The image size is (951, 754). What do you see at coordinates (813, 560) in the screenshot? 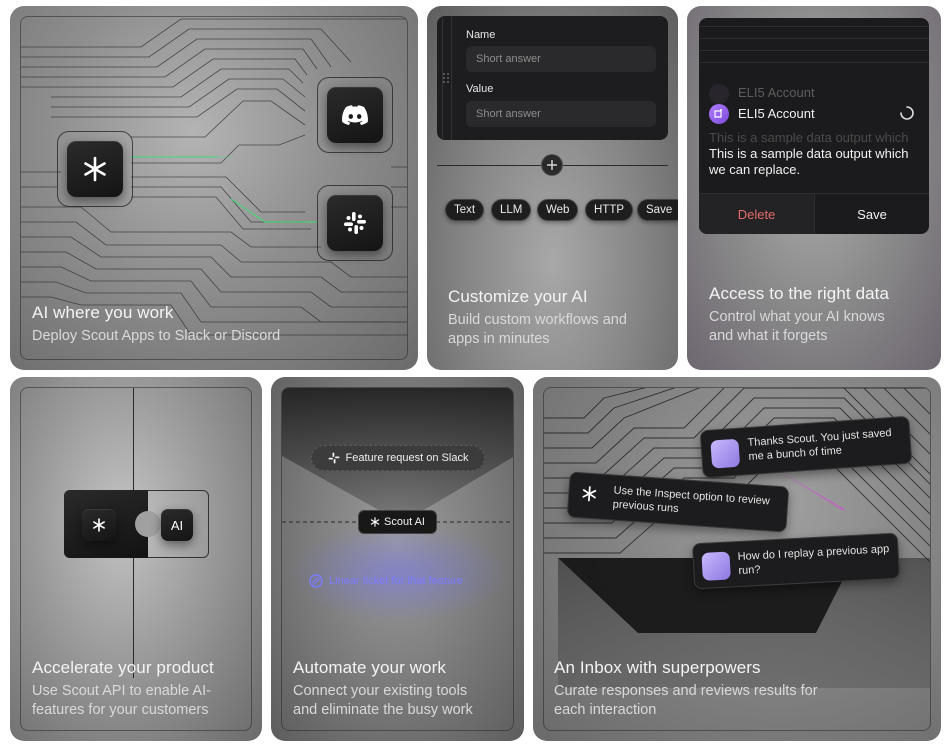
I see `message-text: How do I replay a previous app run?` at bounding box center [813, 560].